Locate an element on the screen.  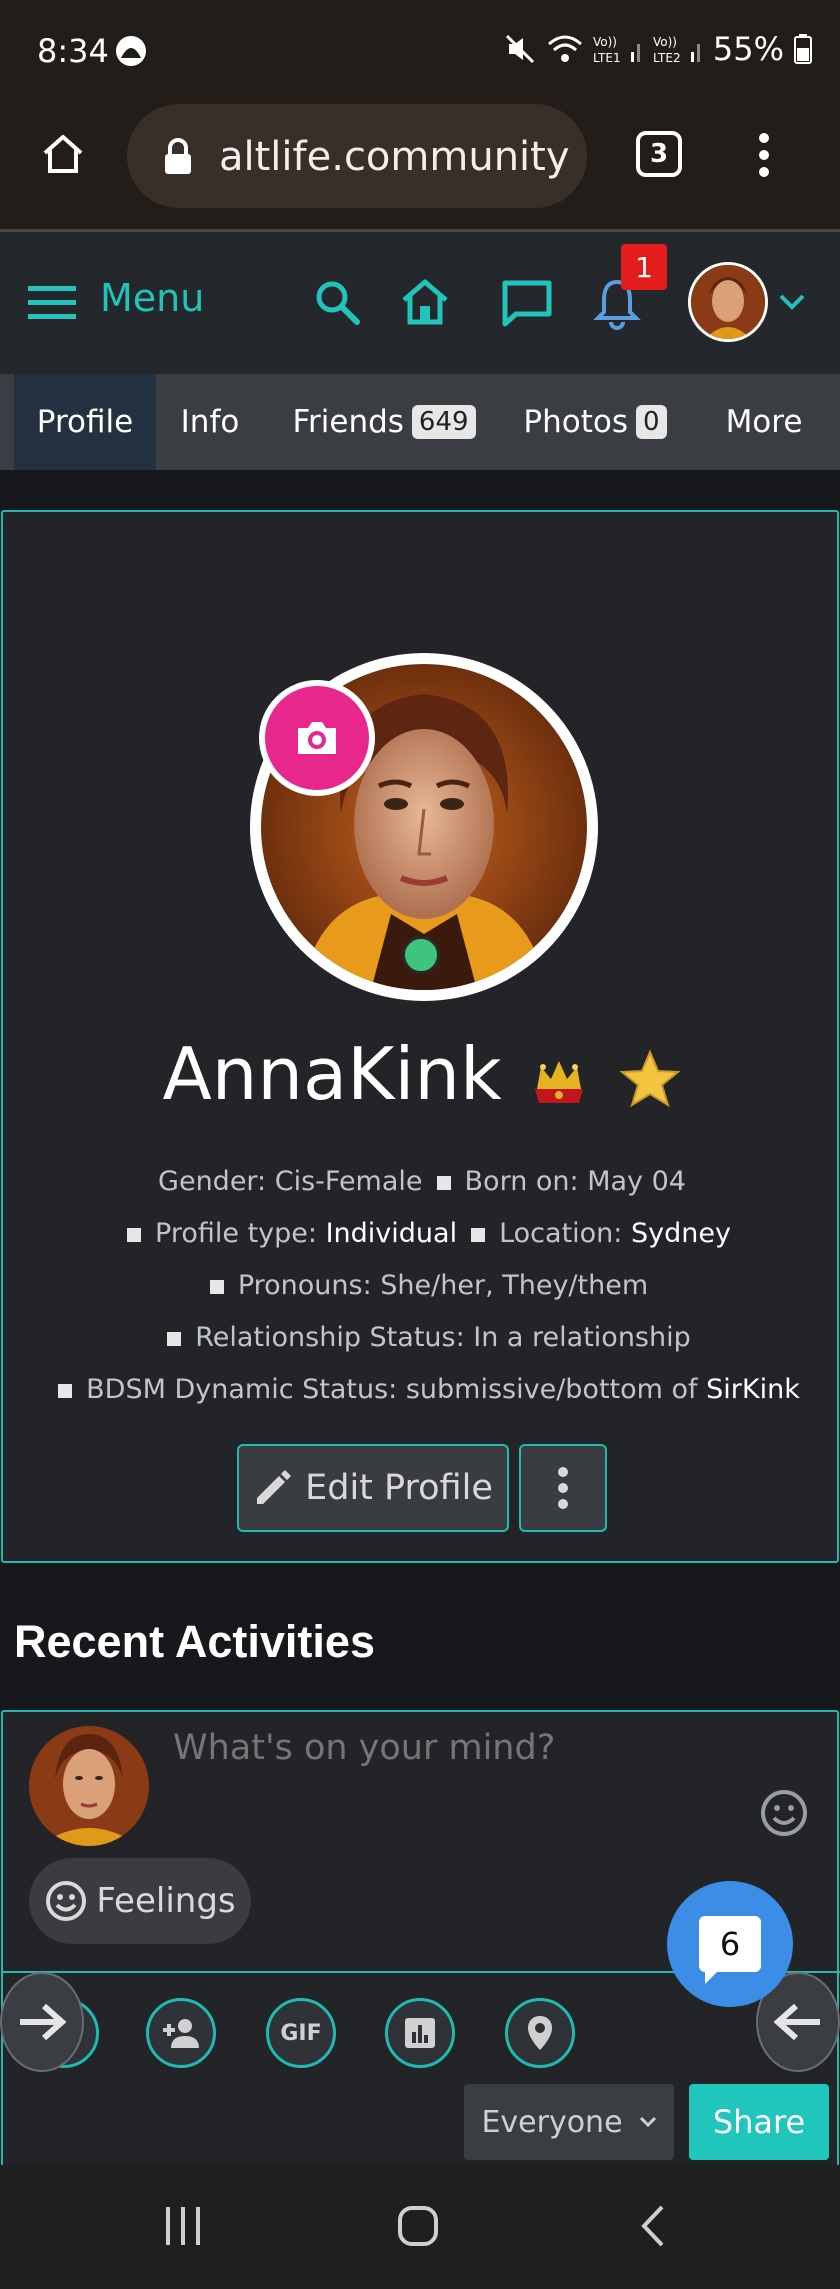
tag-friends-button is located at coordinates (181, 2033).